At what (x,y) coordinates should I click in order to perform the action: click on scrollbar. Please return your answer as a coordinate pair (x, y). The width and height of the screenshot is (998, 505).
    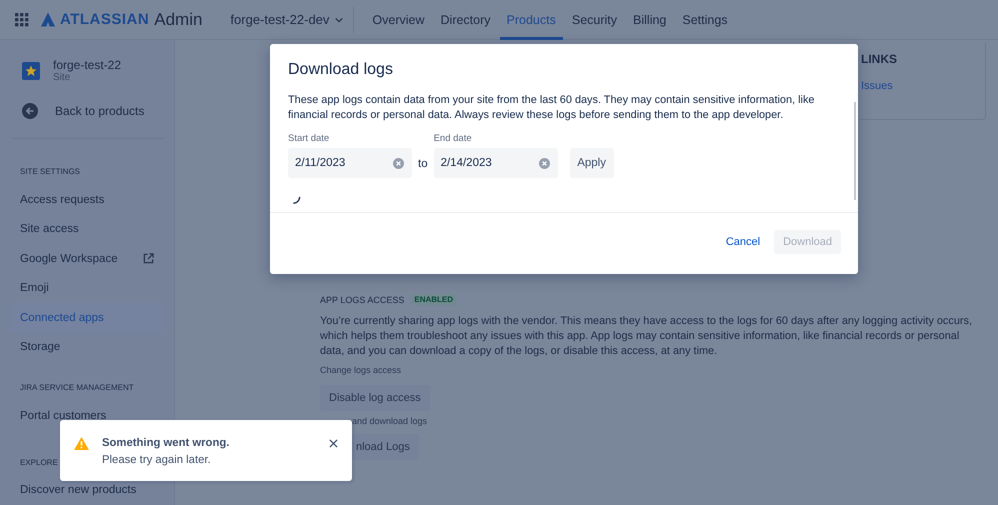
    Looking at the image, I should click on (855, 151).